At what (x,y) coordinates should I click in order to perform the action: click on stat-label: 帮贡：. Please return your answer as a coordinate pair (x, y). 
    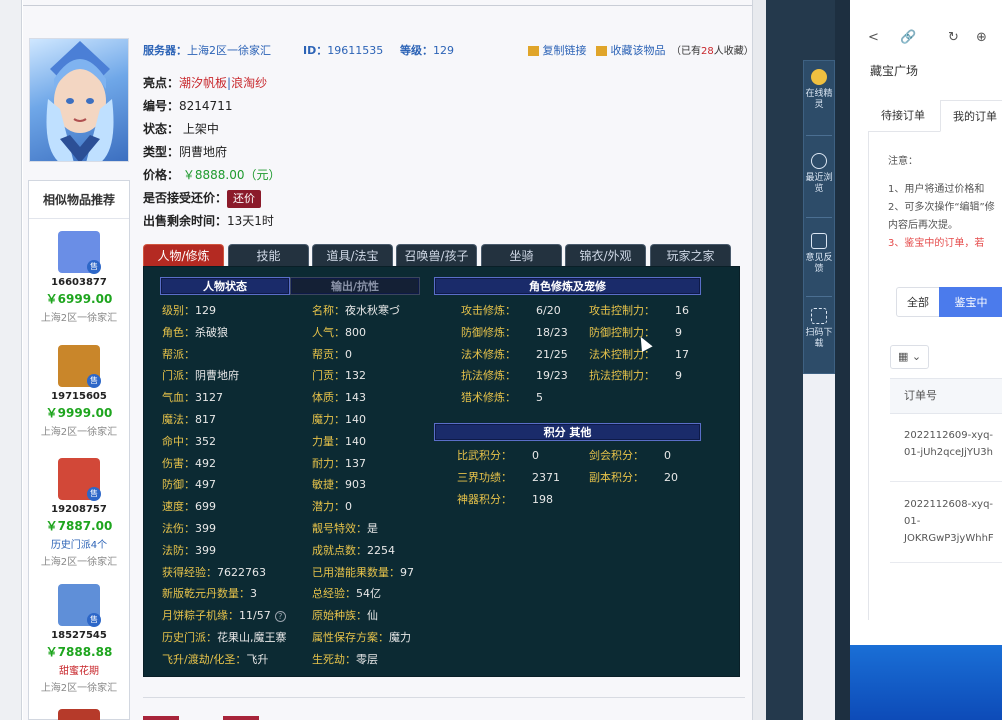
    Looking at the image, I should click on (328, 354).